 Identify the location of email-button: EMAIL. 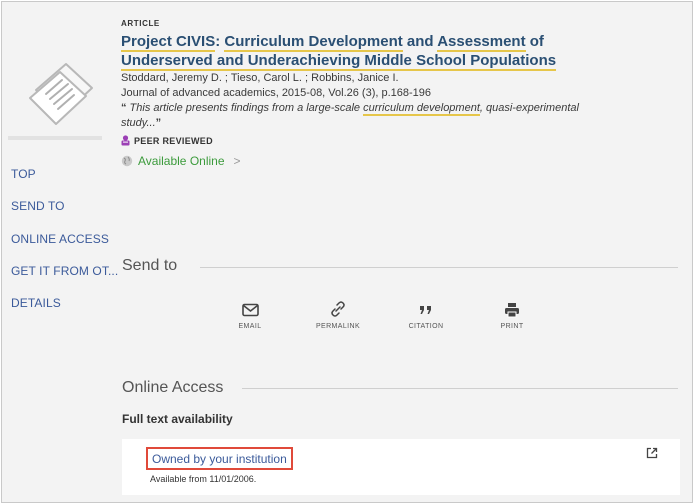
(250, 315).